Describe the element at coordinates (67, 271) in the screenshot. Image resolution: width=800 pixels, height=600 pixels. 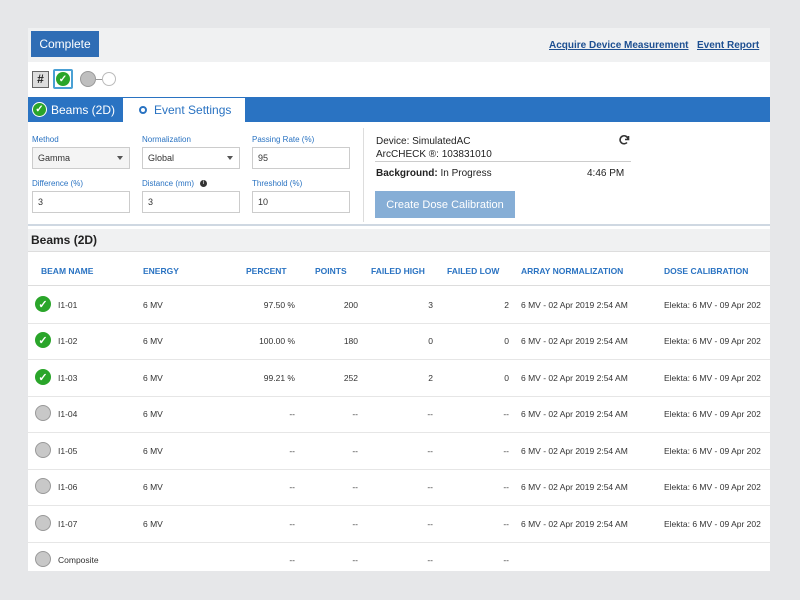
I see `column-header-beam-name: BEAM NAME` at that location.